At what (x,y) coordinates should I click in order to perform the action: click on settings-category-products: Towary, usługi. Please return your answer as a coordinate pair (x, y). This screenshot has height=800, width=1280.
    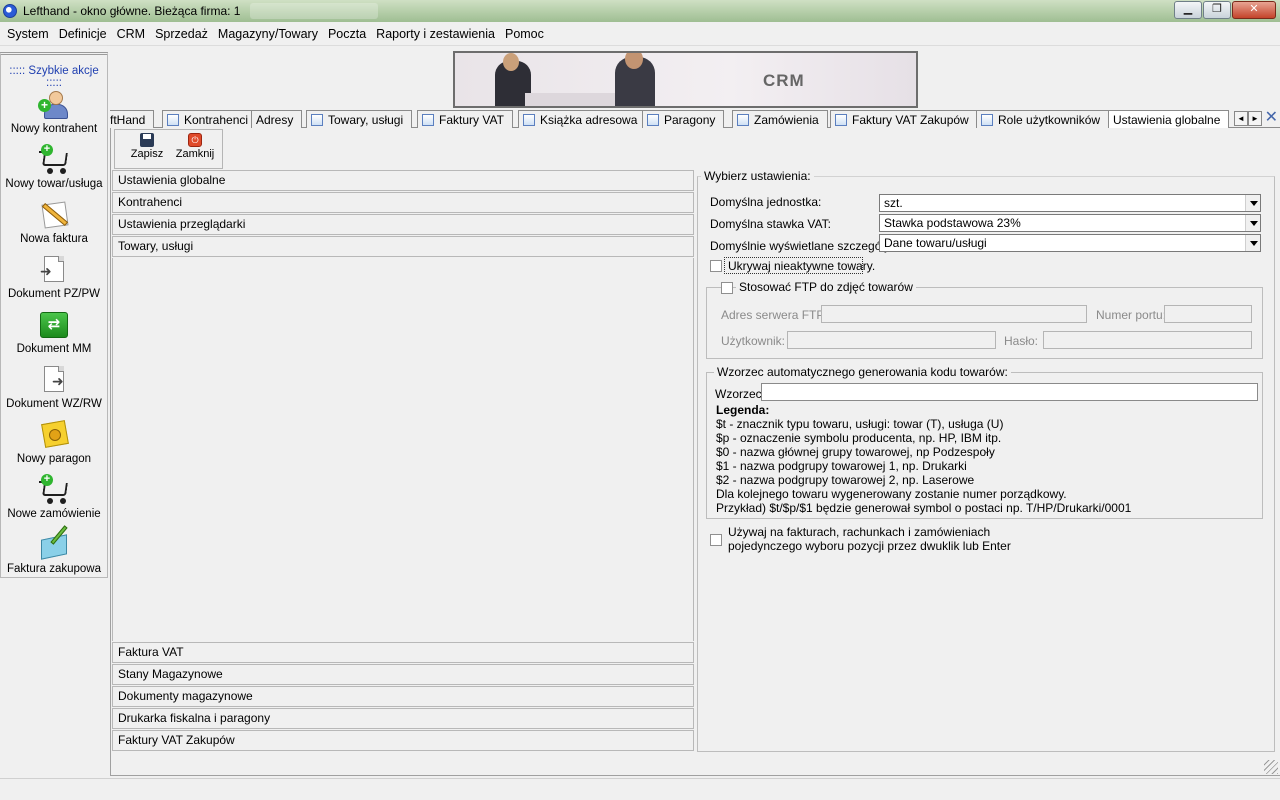
    Looking at the image, I should click on (403, 246).